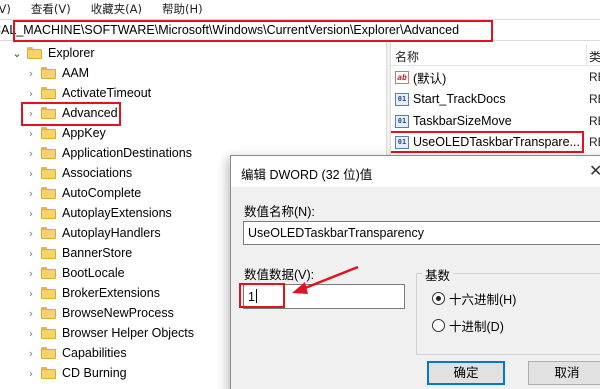 This screenshot has height=389, width=600. Describe the element at coordinates (300, 9) in the screenshot. I see `menu-bar: (V) 查看(V) 收藏夹(A) 帮助(H)` at that location.